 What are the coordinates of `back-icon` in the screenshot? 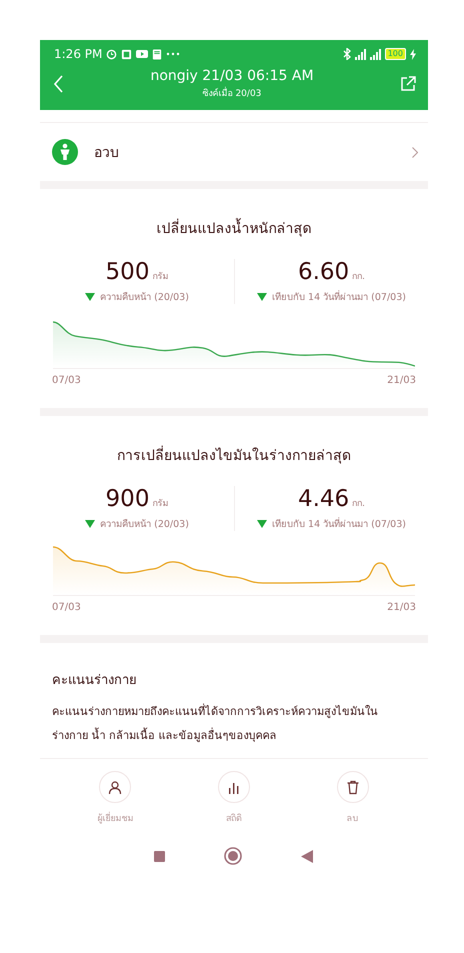 It's located at (59, 84).